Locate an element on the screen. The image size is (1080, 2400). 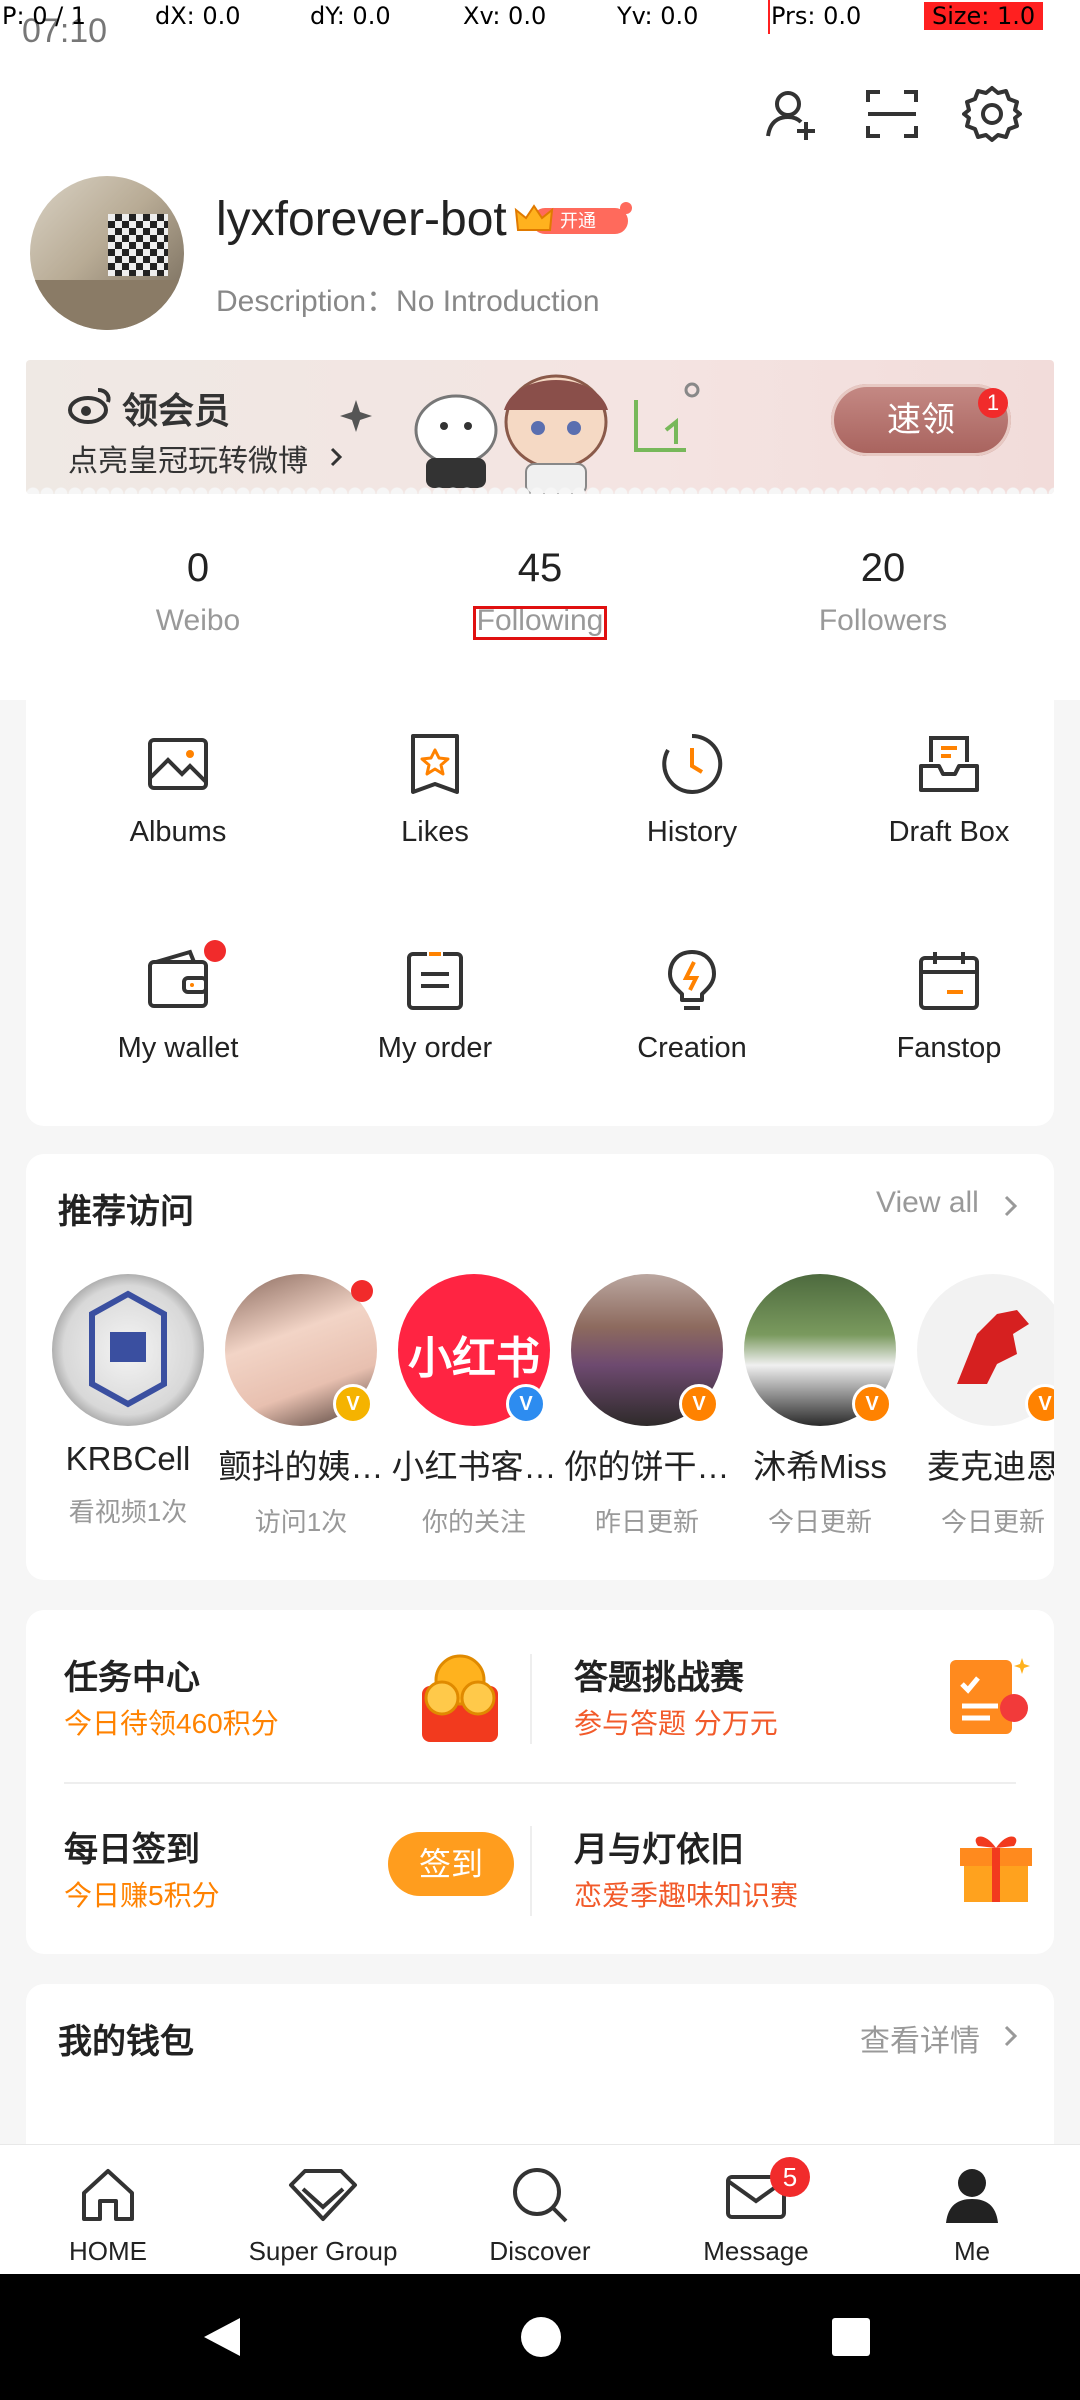
recommend-avatar is located at coordinates (128, 1350).